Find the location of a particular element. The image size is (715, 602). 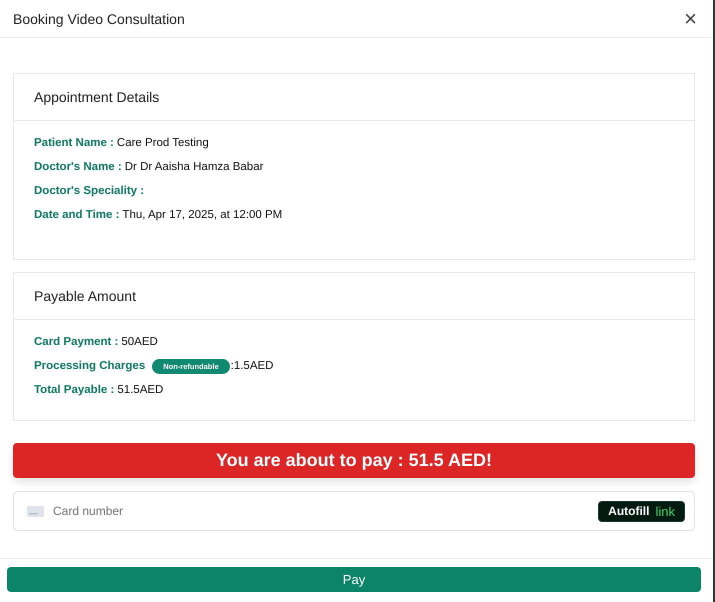

autofill-link-button: Autofill link is located at coordinates (641, 511).